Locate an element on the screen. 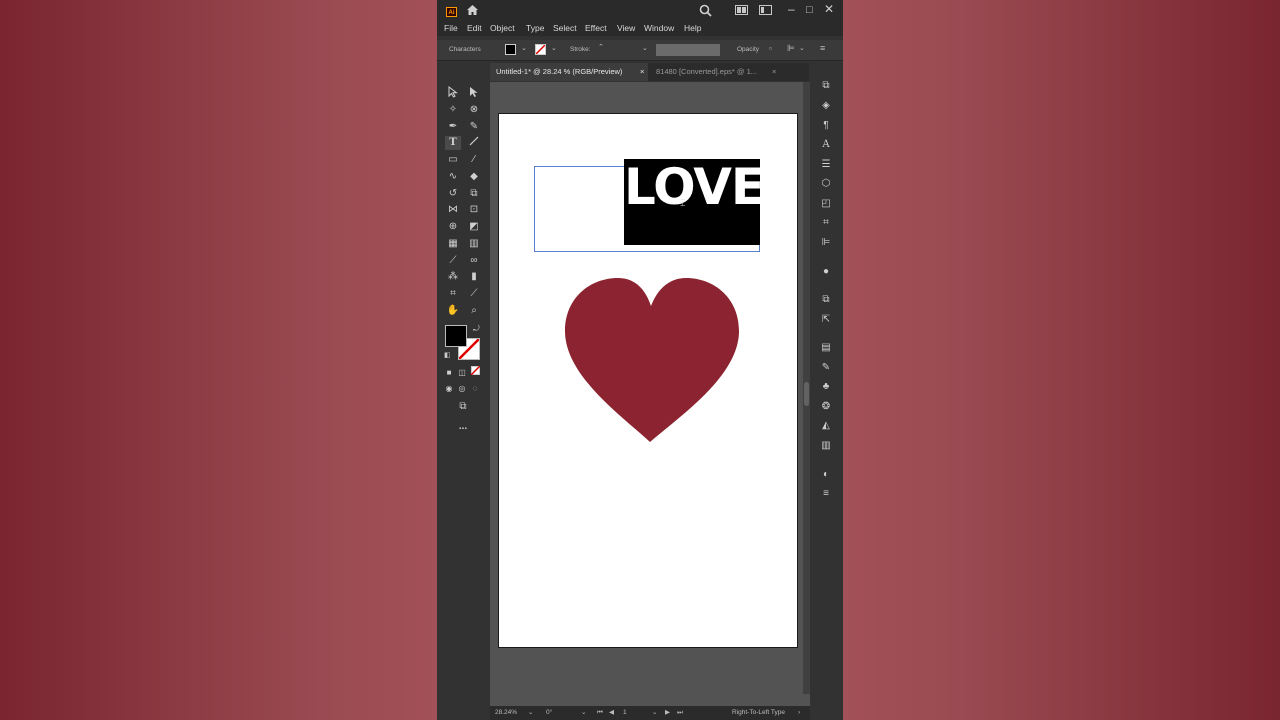 The width and height of the screenshot is (1280, 720). home-icon is located at coordinates (472, 11).